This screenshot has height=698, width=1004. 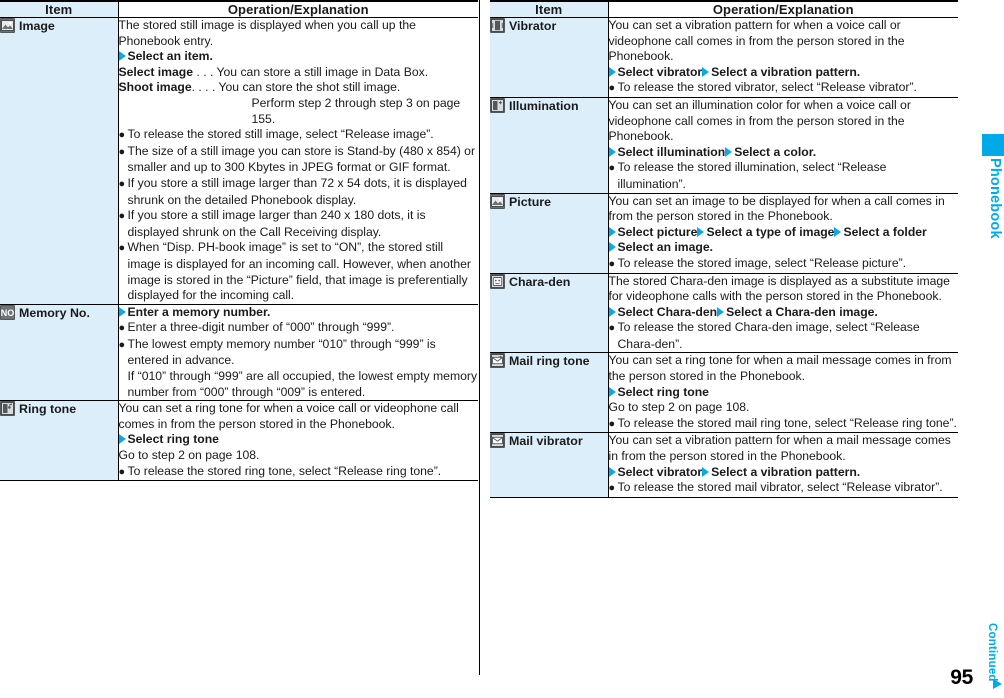 What do you see at coordinates (540, 281) in the screenshot?
I see `item-label: Chara-den` at bounding box center [540, 281].